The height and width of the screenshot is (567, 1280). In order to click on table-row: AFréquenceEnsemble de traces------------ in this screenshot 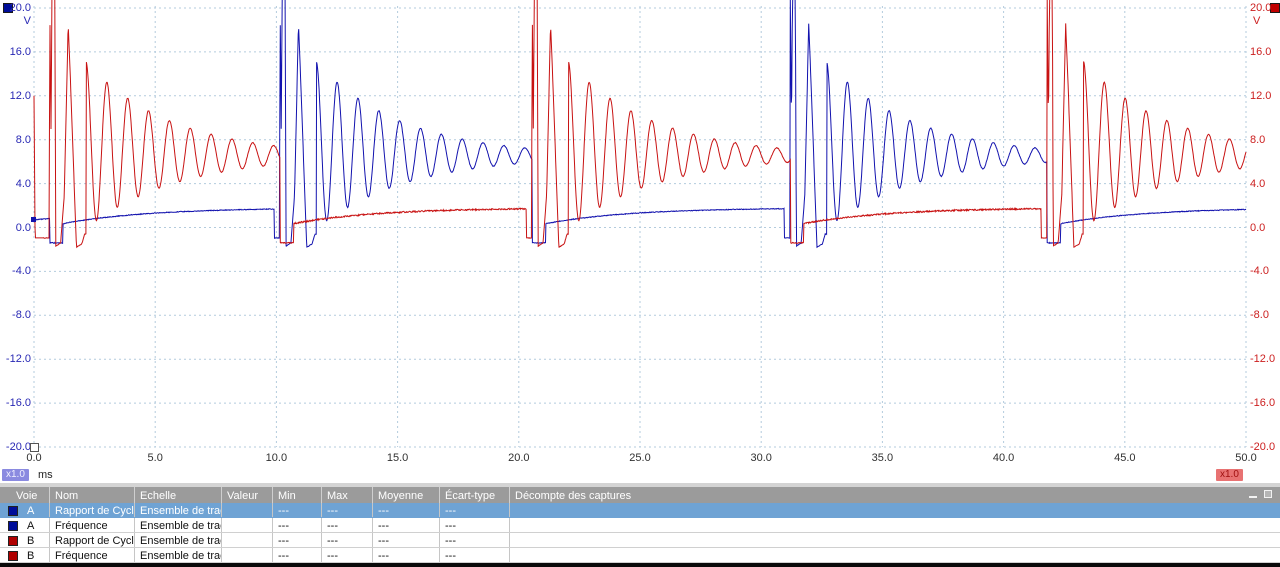, I will do `click(640, 525)`.